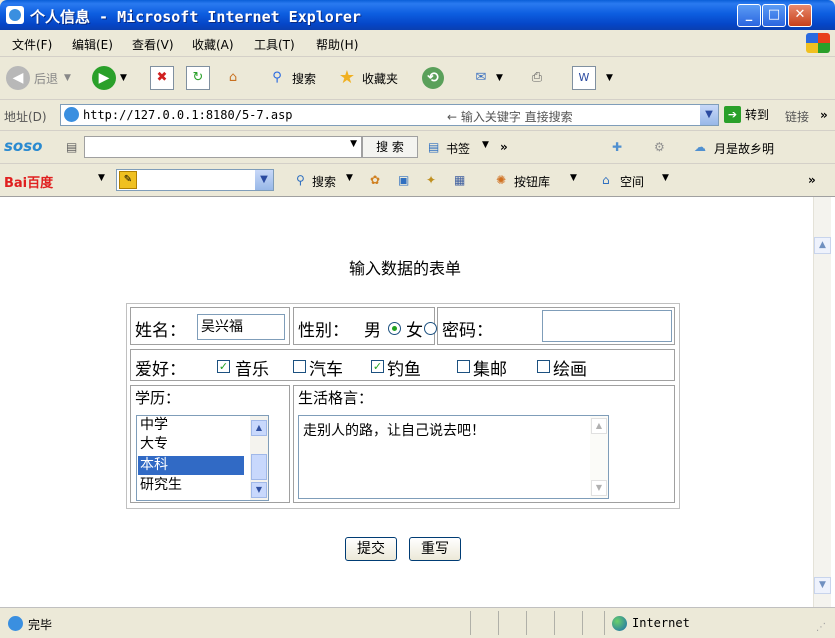 The width and height of the screenshot is (835, 638). I want to click on textarea-scrollbar: ▲ ▼, so click(599, 457).